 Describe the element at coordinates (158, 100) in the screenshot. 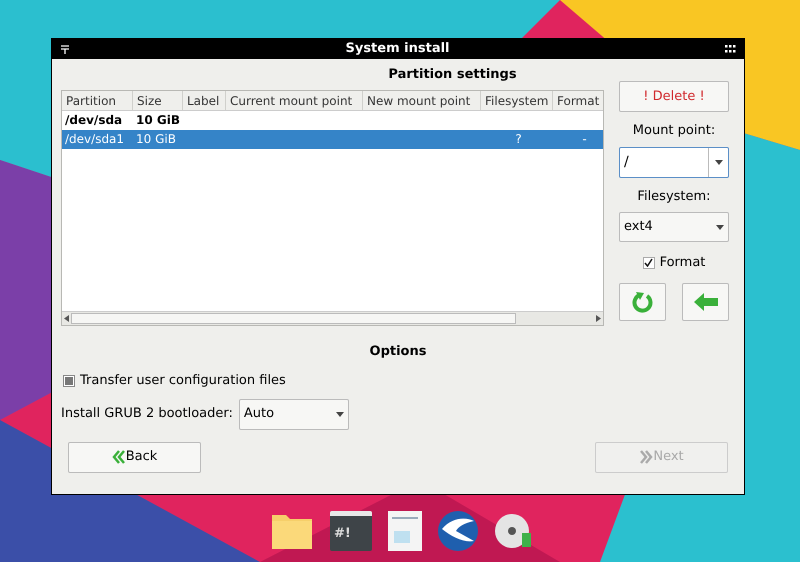

I see `column-header: Size` at that location.